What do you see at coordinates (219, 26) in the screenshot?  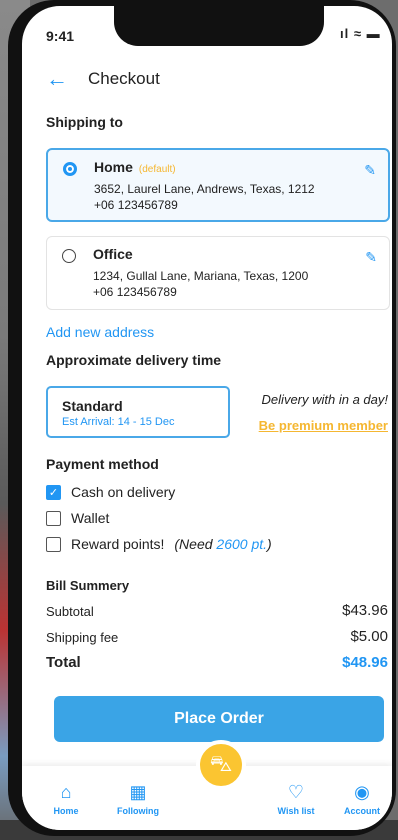 I see `notch` at bounding box center [219, 26].